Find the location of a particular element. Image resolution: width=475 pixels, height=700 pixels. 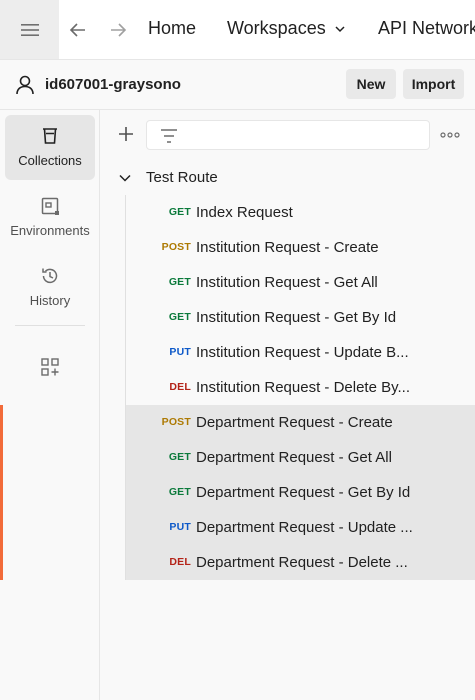

grid-plus-icon is located at coordinates (50, 367).